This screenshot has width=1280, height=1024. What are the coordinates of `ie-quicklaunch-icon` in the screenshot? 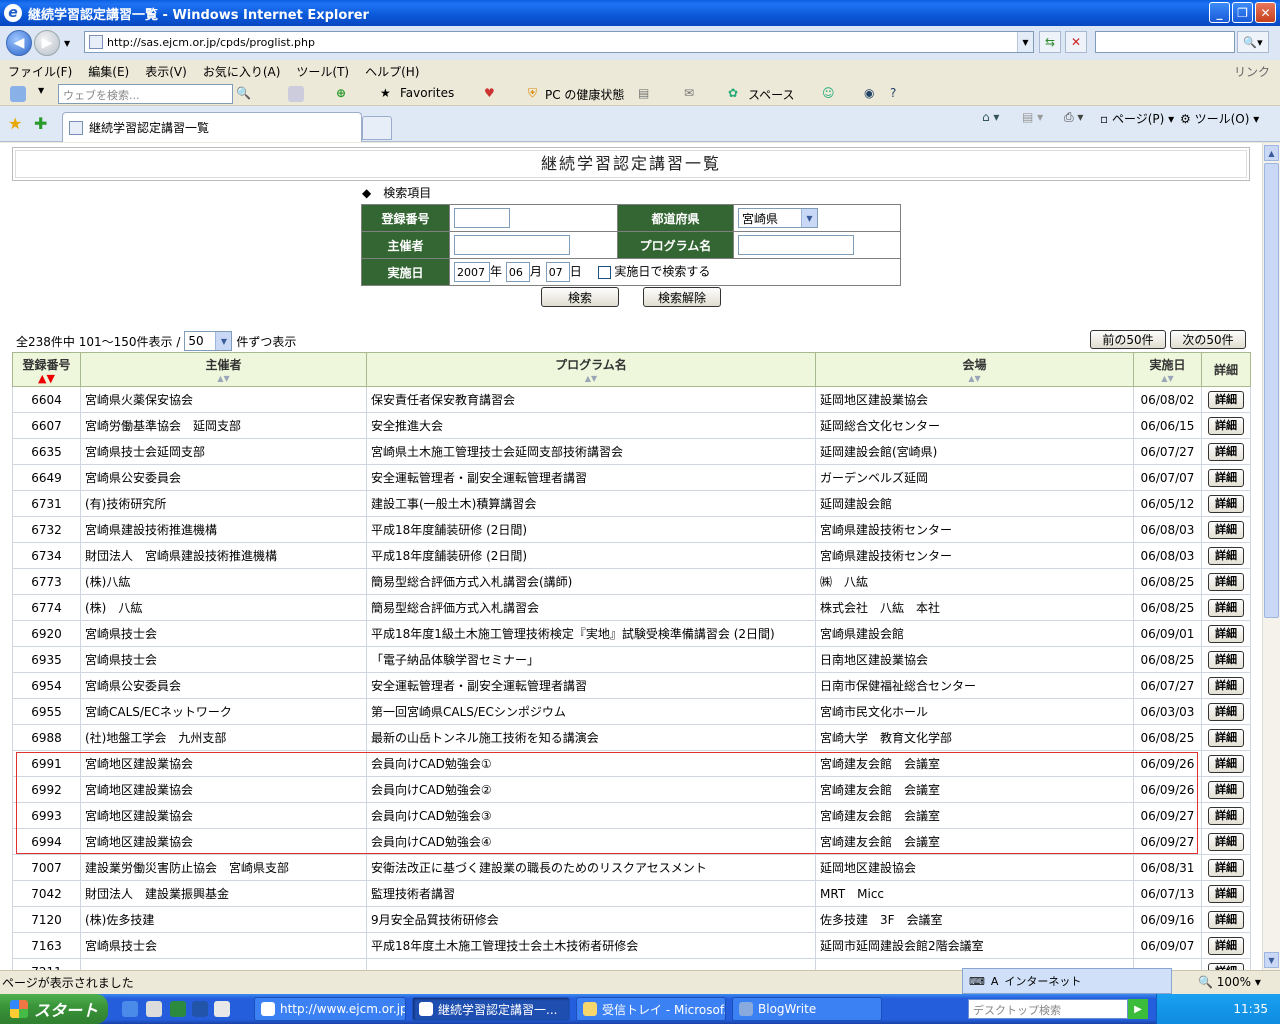 It's located at (130, 1009).